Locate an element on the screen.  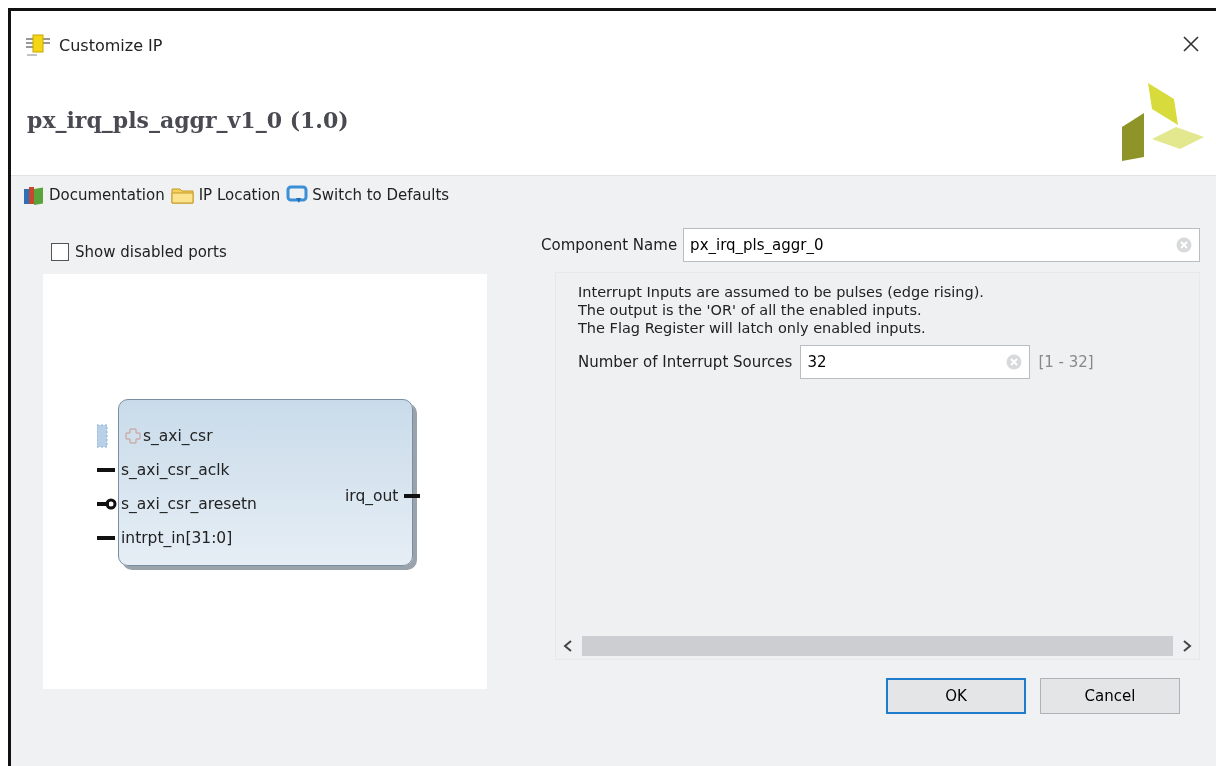
field-label: Number of Interrupt Sources is located at coordinates (685, 362).